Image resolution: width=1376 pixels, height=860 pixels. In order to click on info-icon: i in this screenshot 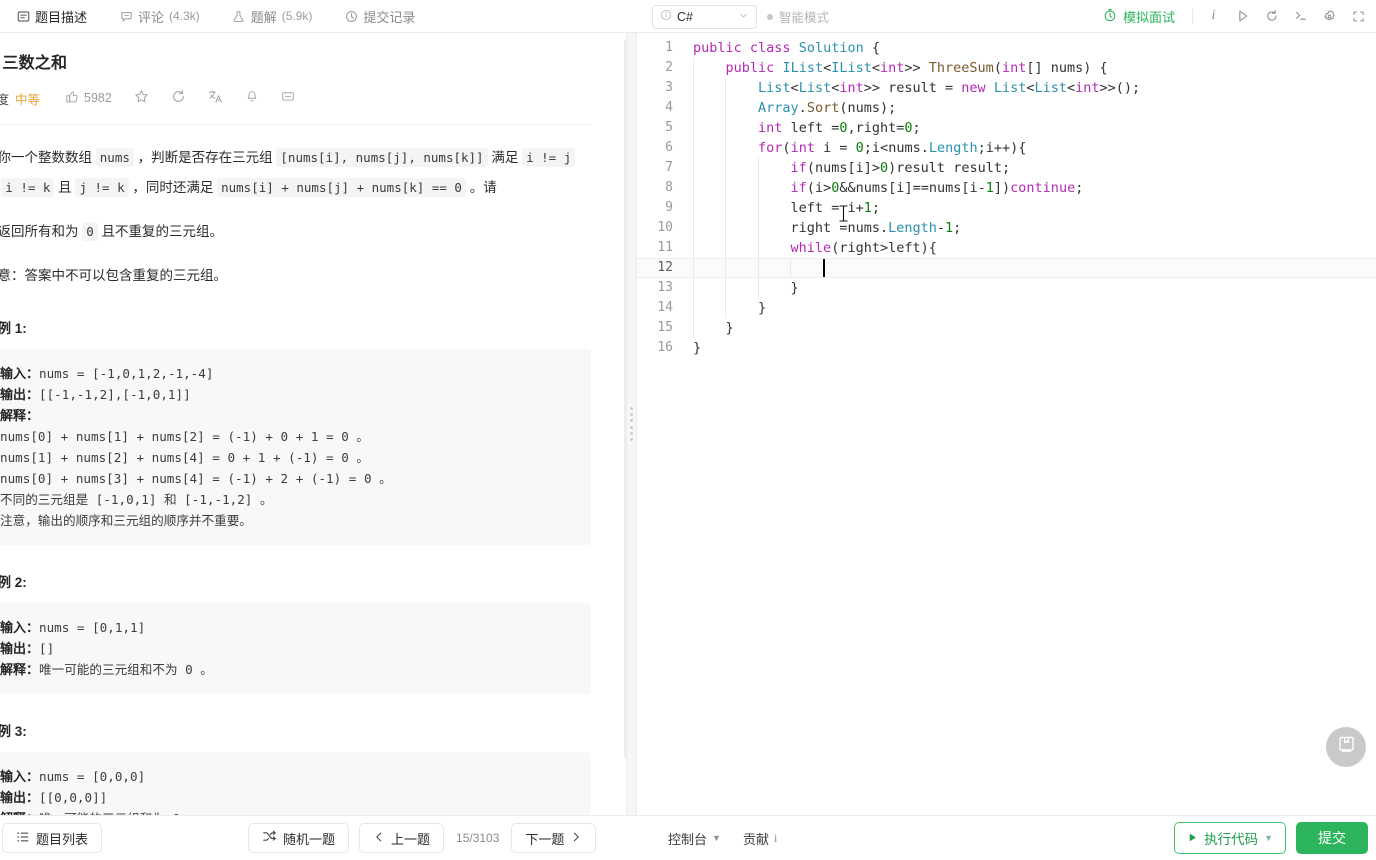, I will do `click(1213, 16)`.